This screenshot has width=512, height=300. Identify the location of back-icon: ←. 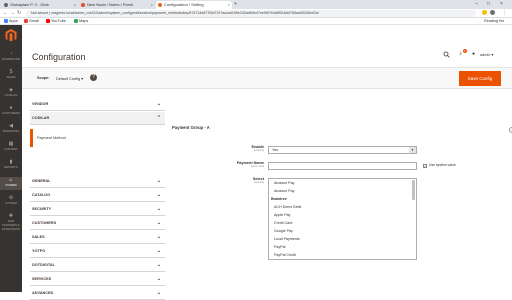
(5, 13).